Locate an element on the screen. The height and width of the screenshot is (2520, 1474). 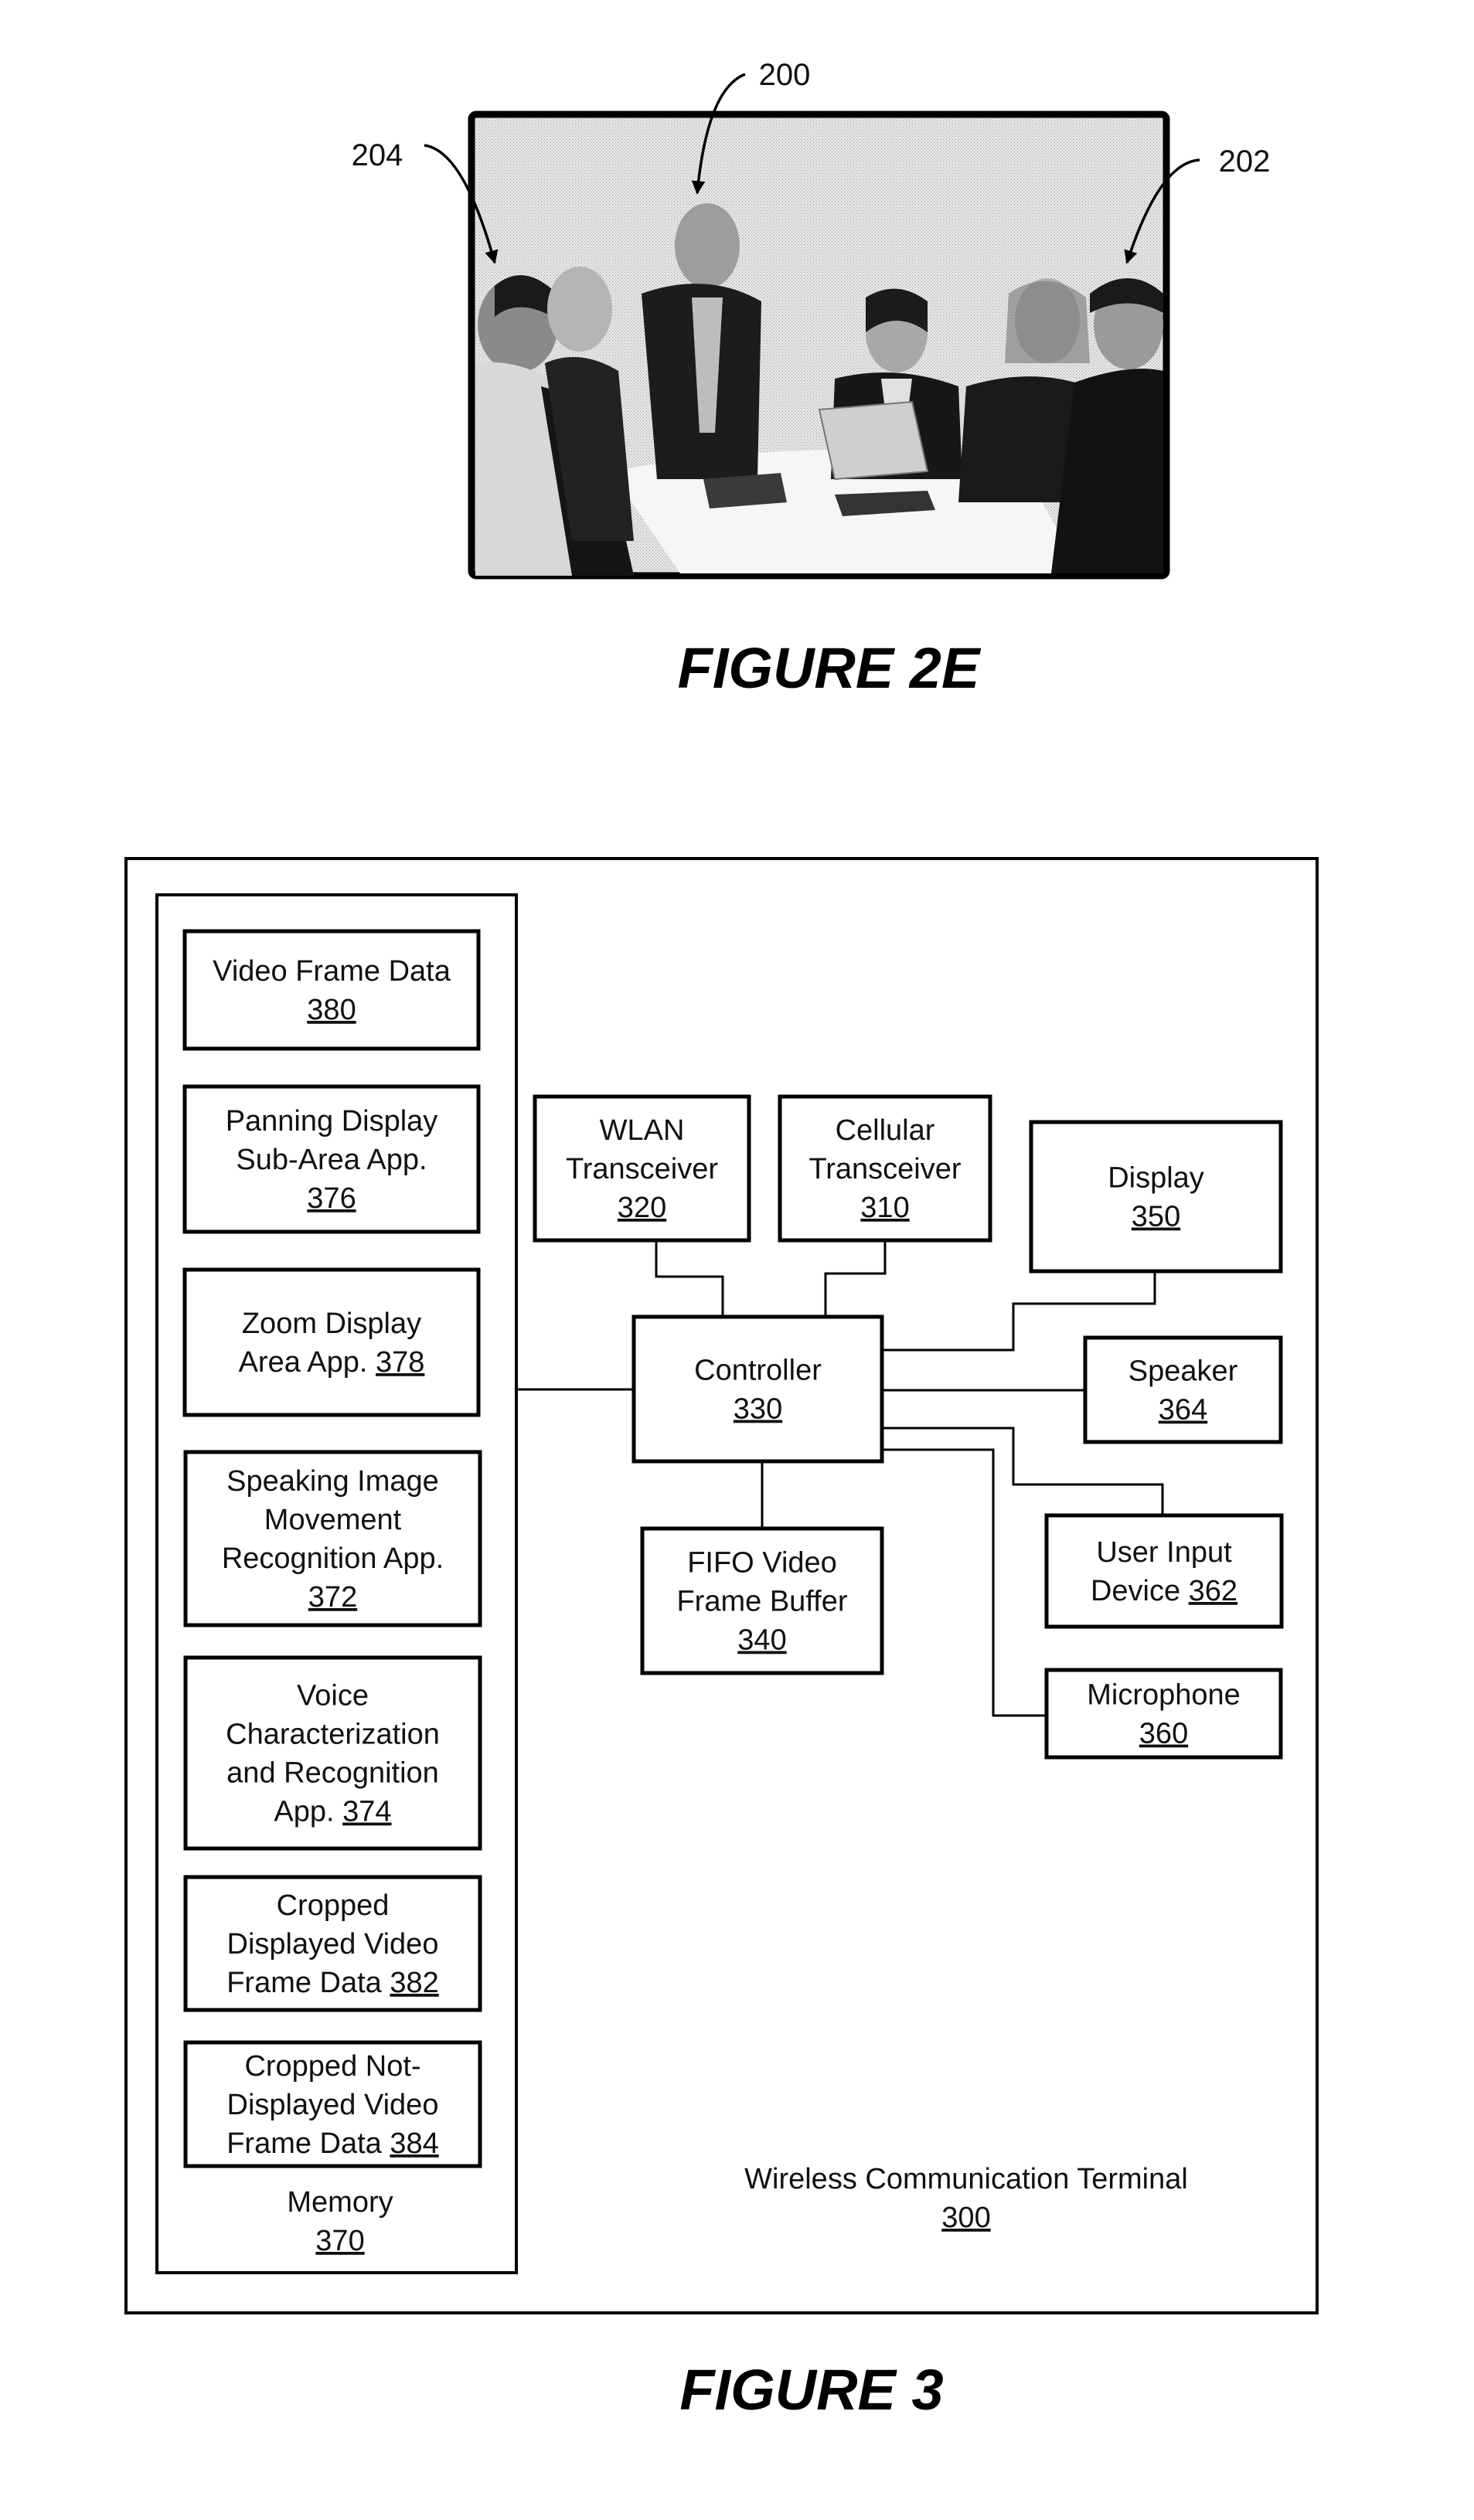
memory-voice-recognition-app-label-line: Characterization is located at coordinates (333, 1735).